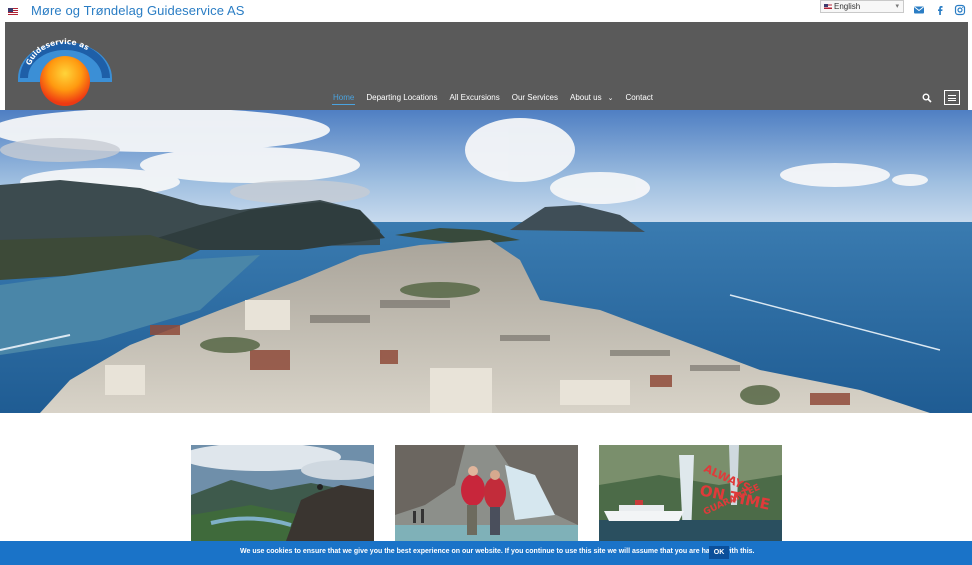  What do you see at coordinates (486, 493) in the screenshot?
I see `card-image-couple-at-glacier` at bounding box center [486, 493].